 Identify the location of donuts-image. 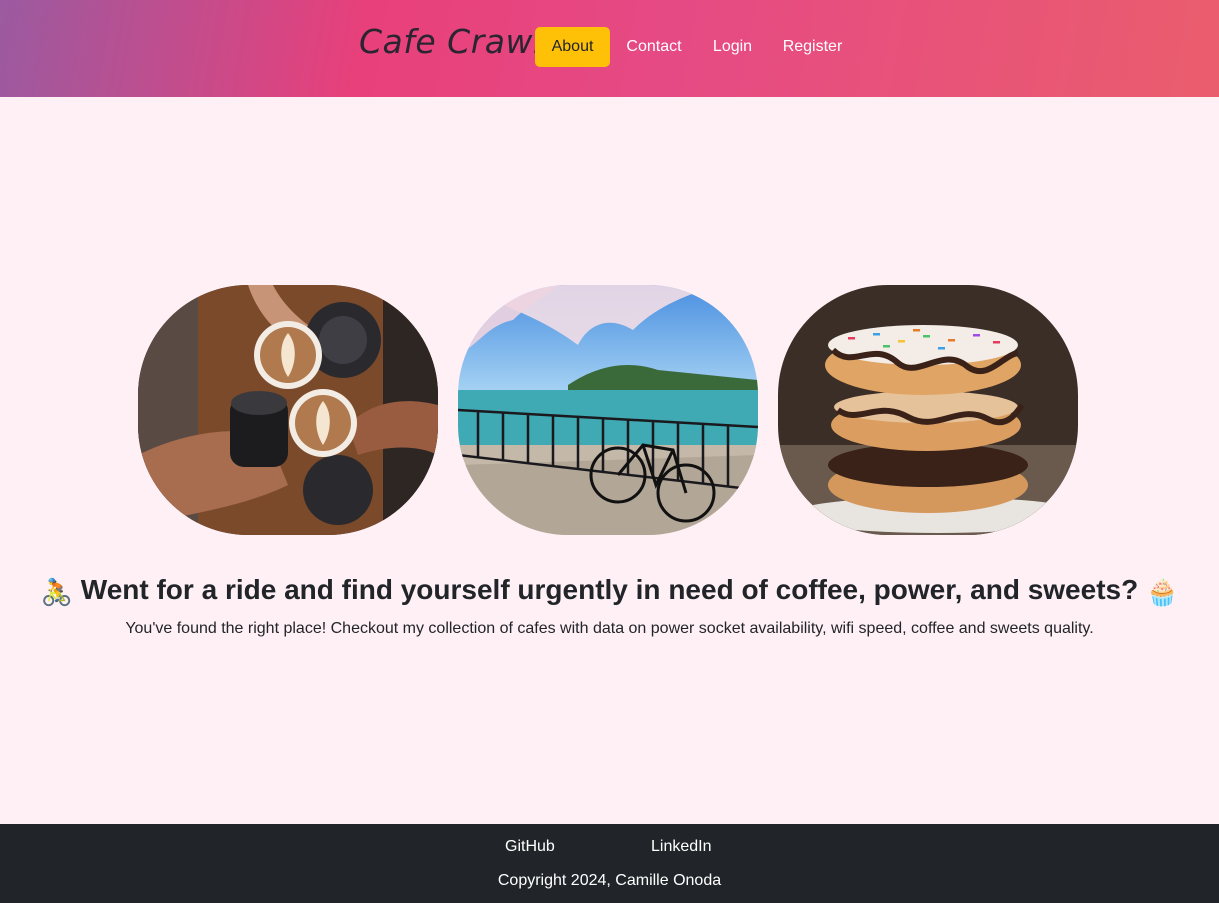
(928, 410).